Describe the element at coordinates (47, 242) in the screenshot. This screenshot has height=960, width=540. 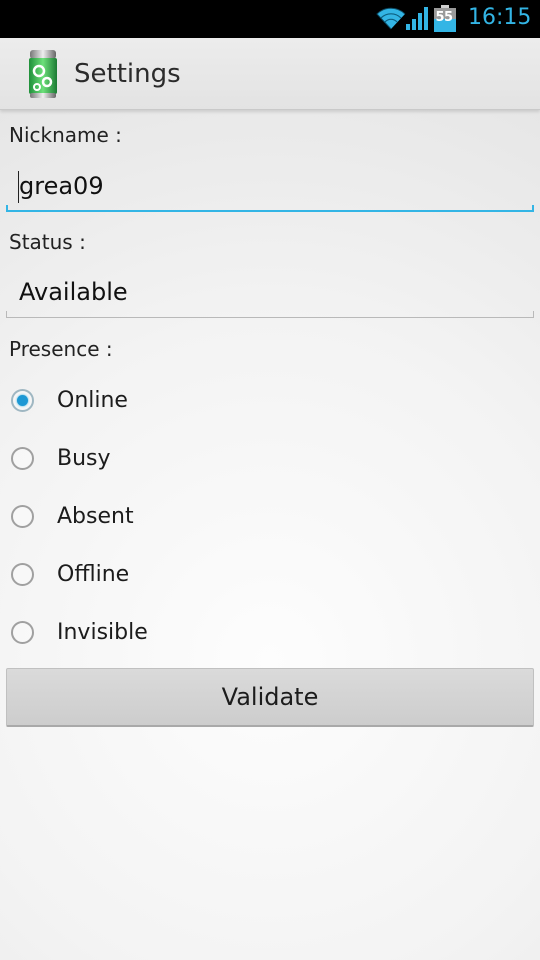
I see `status-label: Status :` at that location.